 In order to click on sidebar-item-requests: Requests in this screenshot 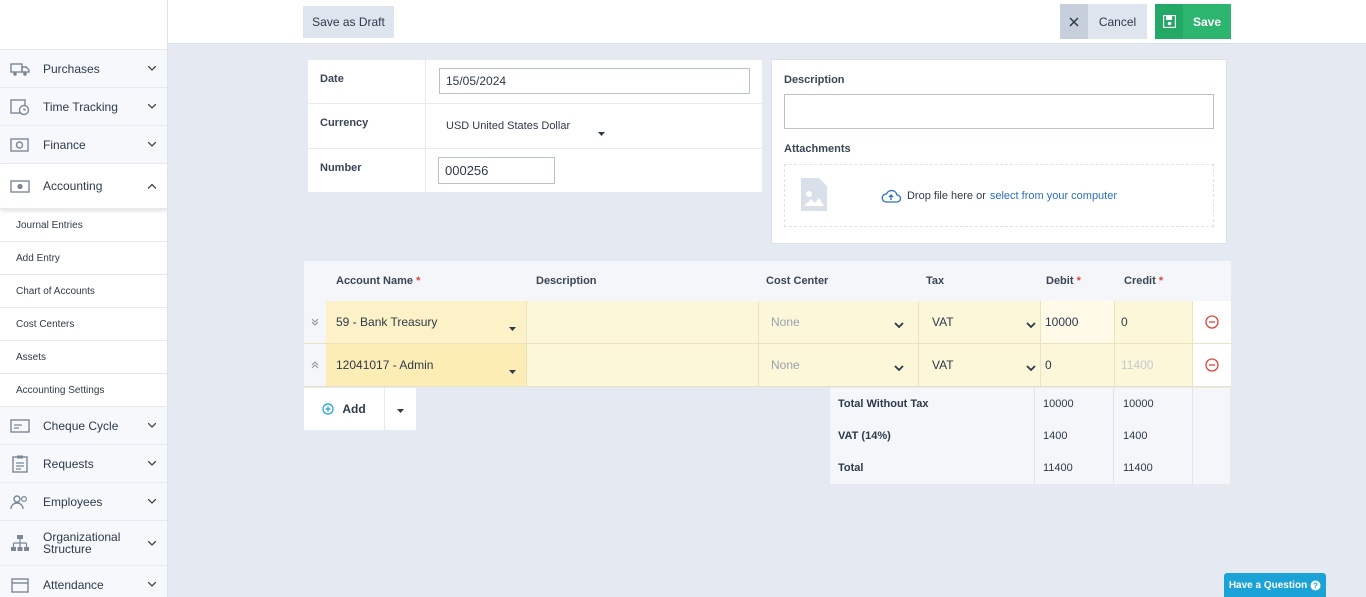, I will do `click(83, 464)`.